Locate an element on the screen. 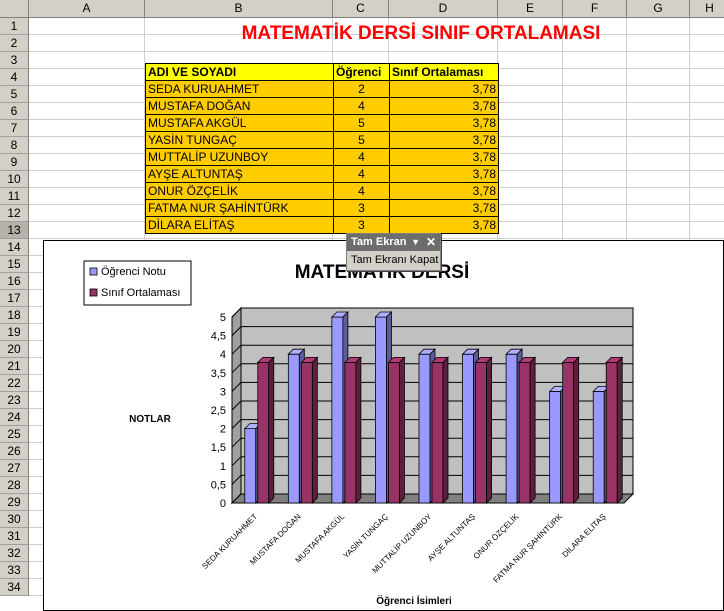  row-header: 19 is located at coordinates (14, 332).